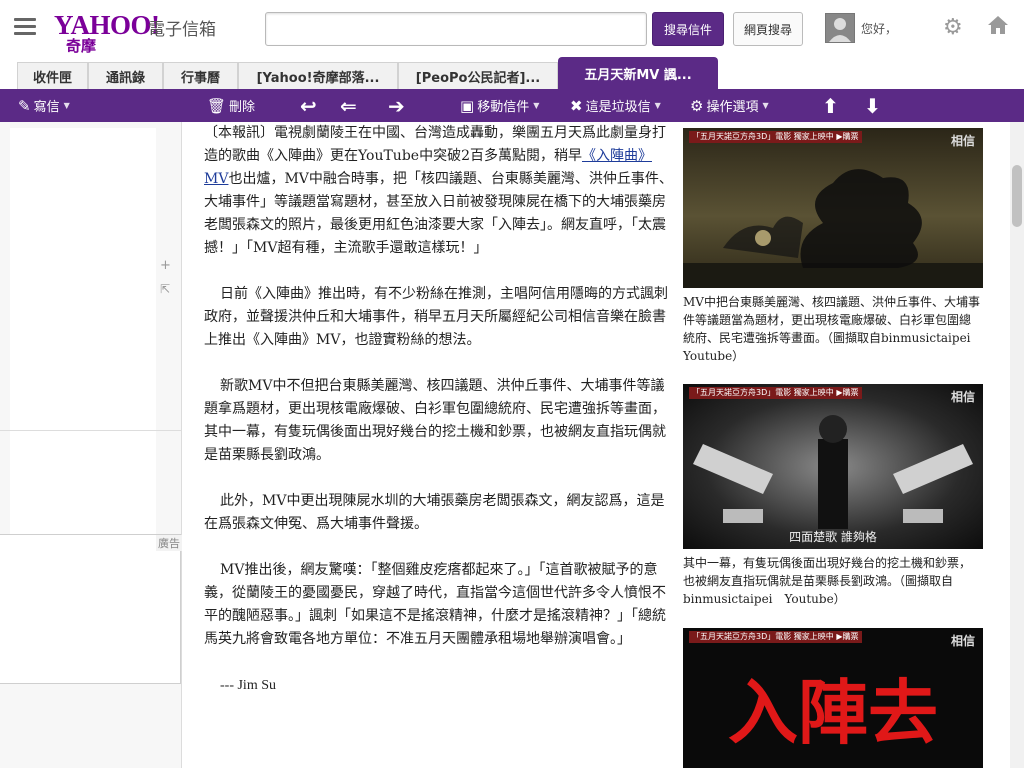 The image size is (1024, 768). I want to click on scrollbar-thumb, so click(1017, 196).